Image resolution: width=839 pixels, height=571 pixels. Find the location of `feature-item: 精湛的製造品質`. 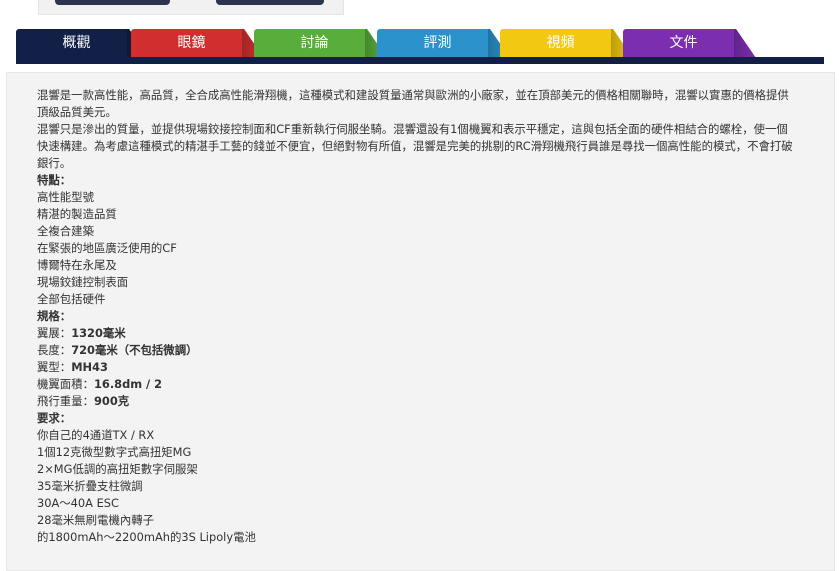

feature-item: 精湛的製造品質 is located at coordinates (77, 214).